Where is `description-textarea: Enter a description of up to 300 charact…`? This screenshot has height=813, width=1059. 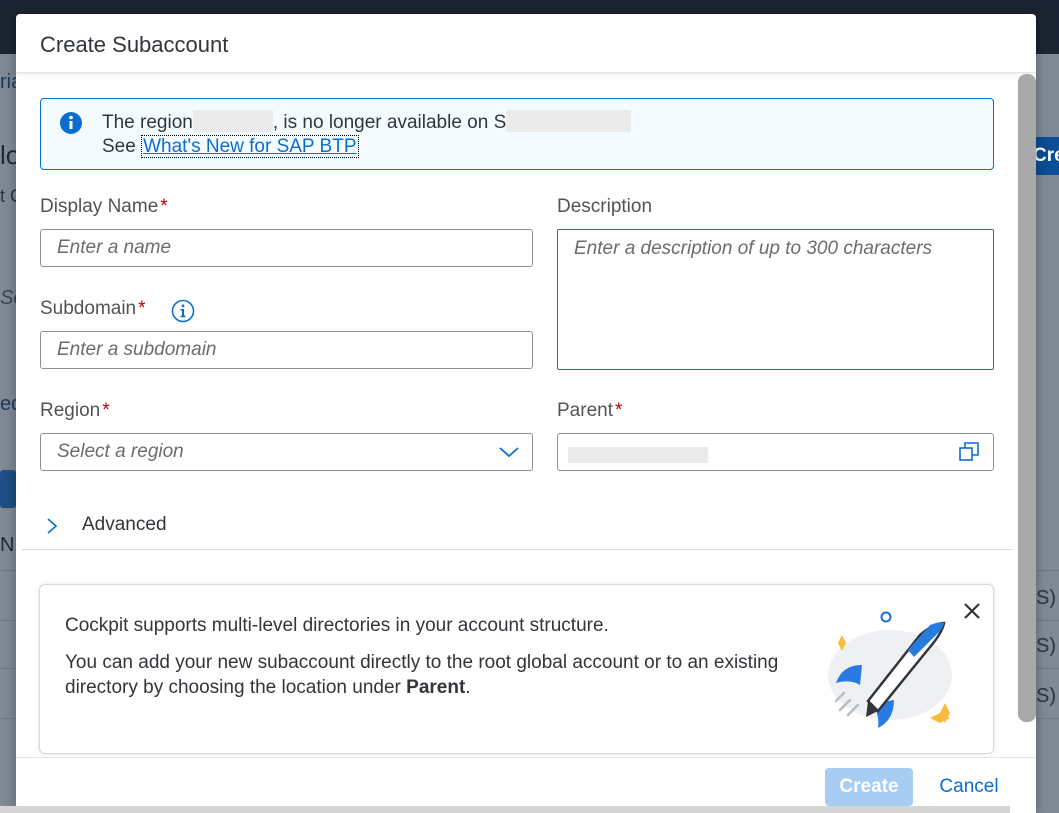
description-textarea: Enter a description of up to 300 charact… is located at coordinates (775, 299).